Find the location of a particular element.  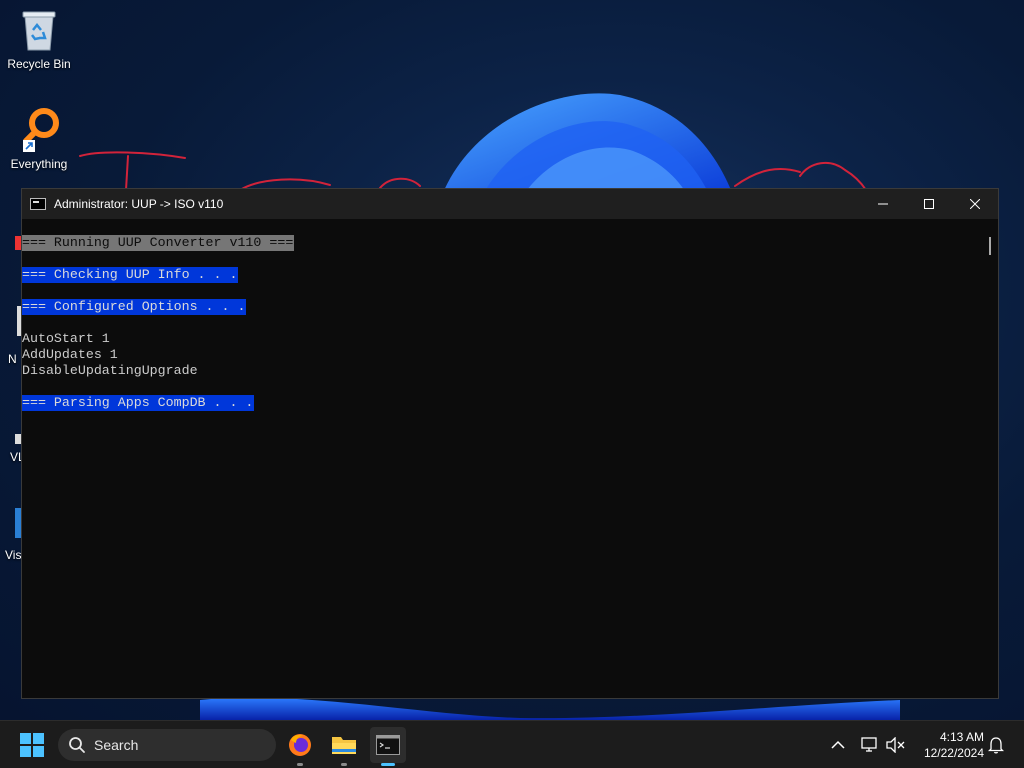

search-icon is located at coordinates (77, 745).